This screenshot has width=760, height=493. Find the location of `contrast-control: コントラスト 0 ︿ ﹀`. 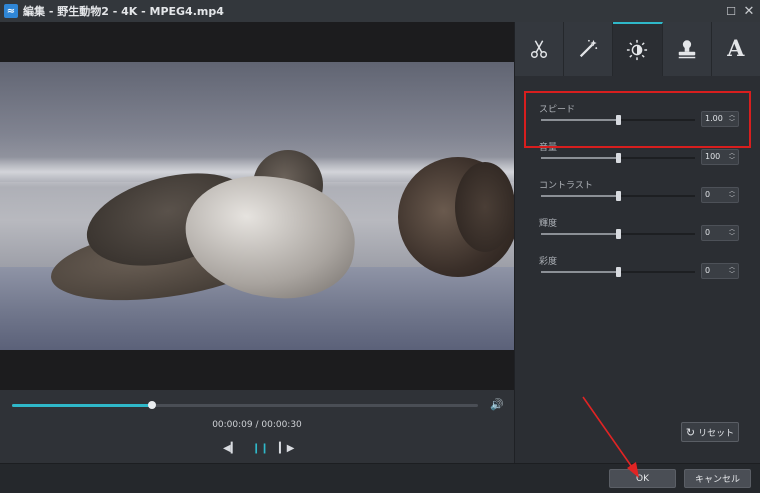

contrast-control: コントラスト 0 ︿ ﹀ is located at coordinates (637, 197).